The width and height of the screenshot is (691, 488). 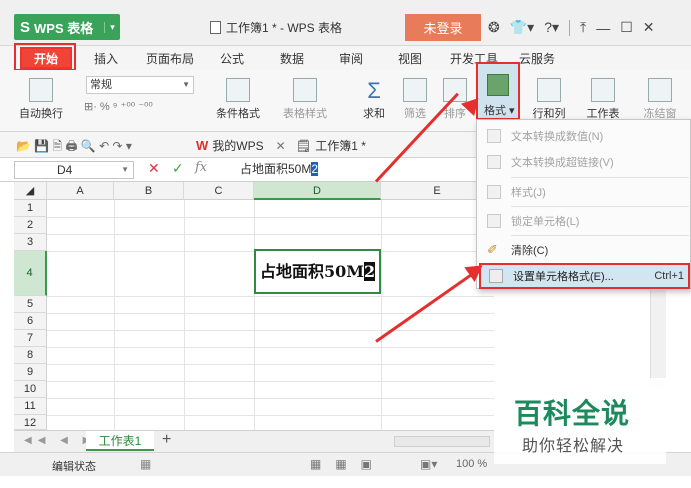 I want to click on login-button: 未登录, so click(x=443, y=27).